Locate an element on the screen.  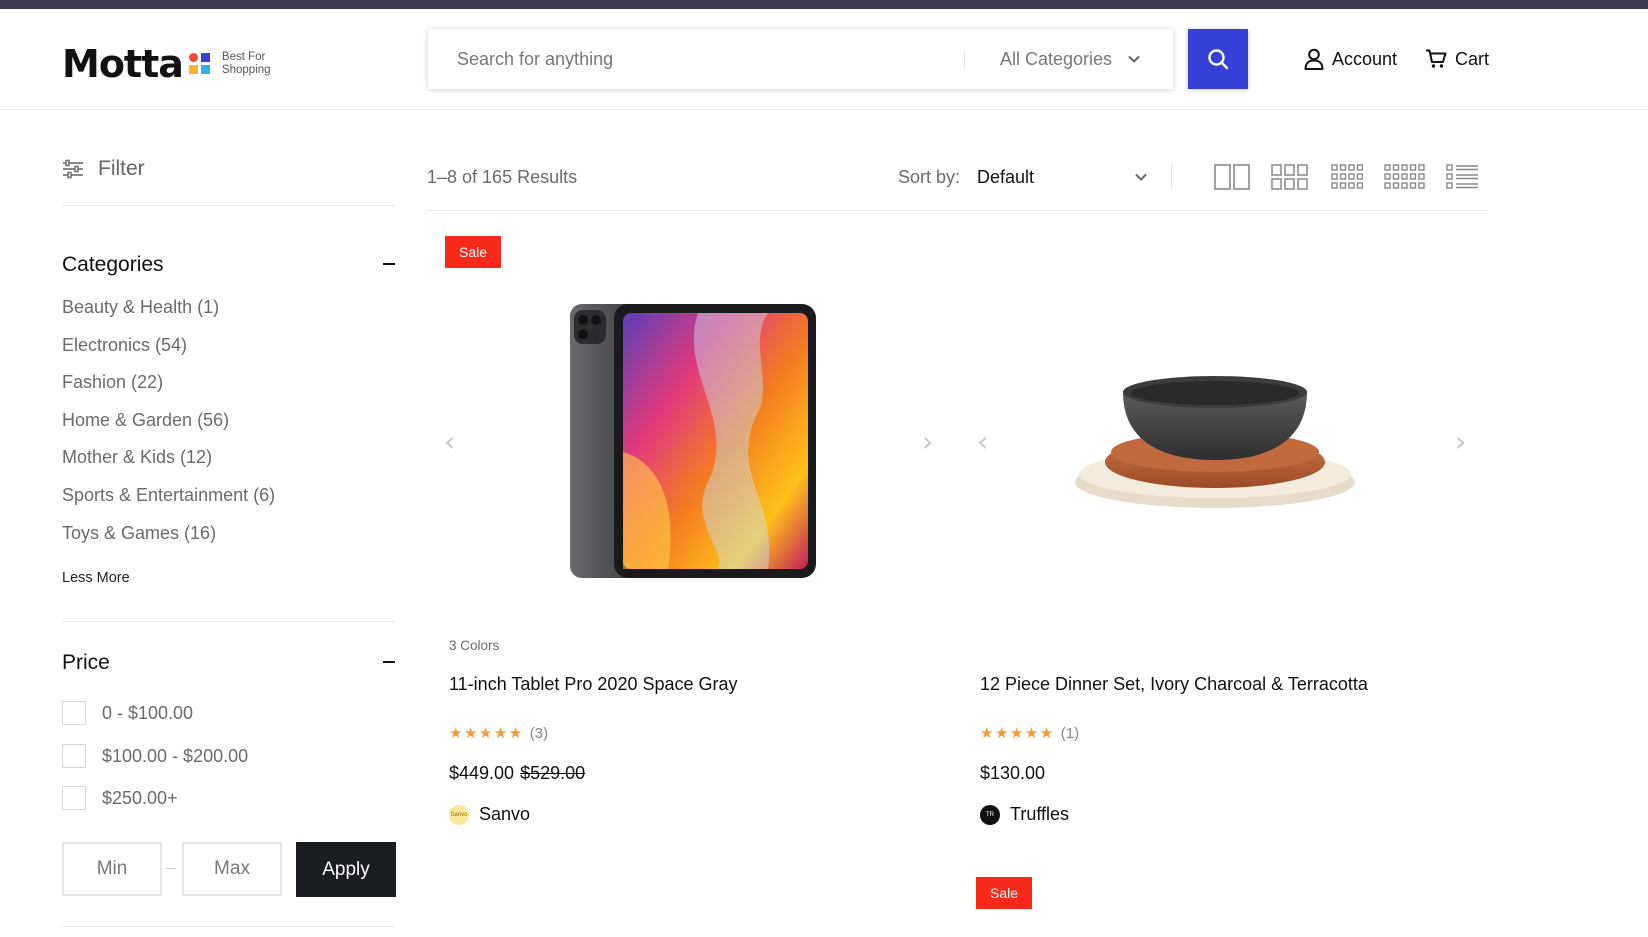
product-brand: Sanvo Sanvo is located at coordinates (489, 814).